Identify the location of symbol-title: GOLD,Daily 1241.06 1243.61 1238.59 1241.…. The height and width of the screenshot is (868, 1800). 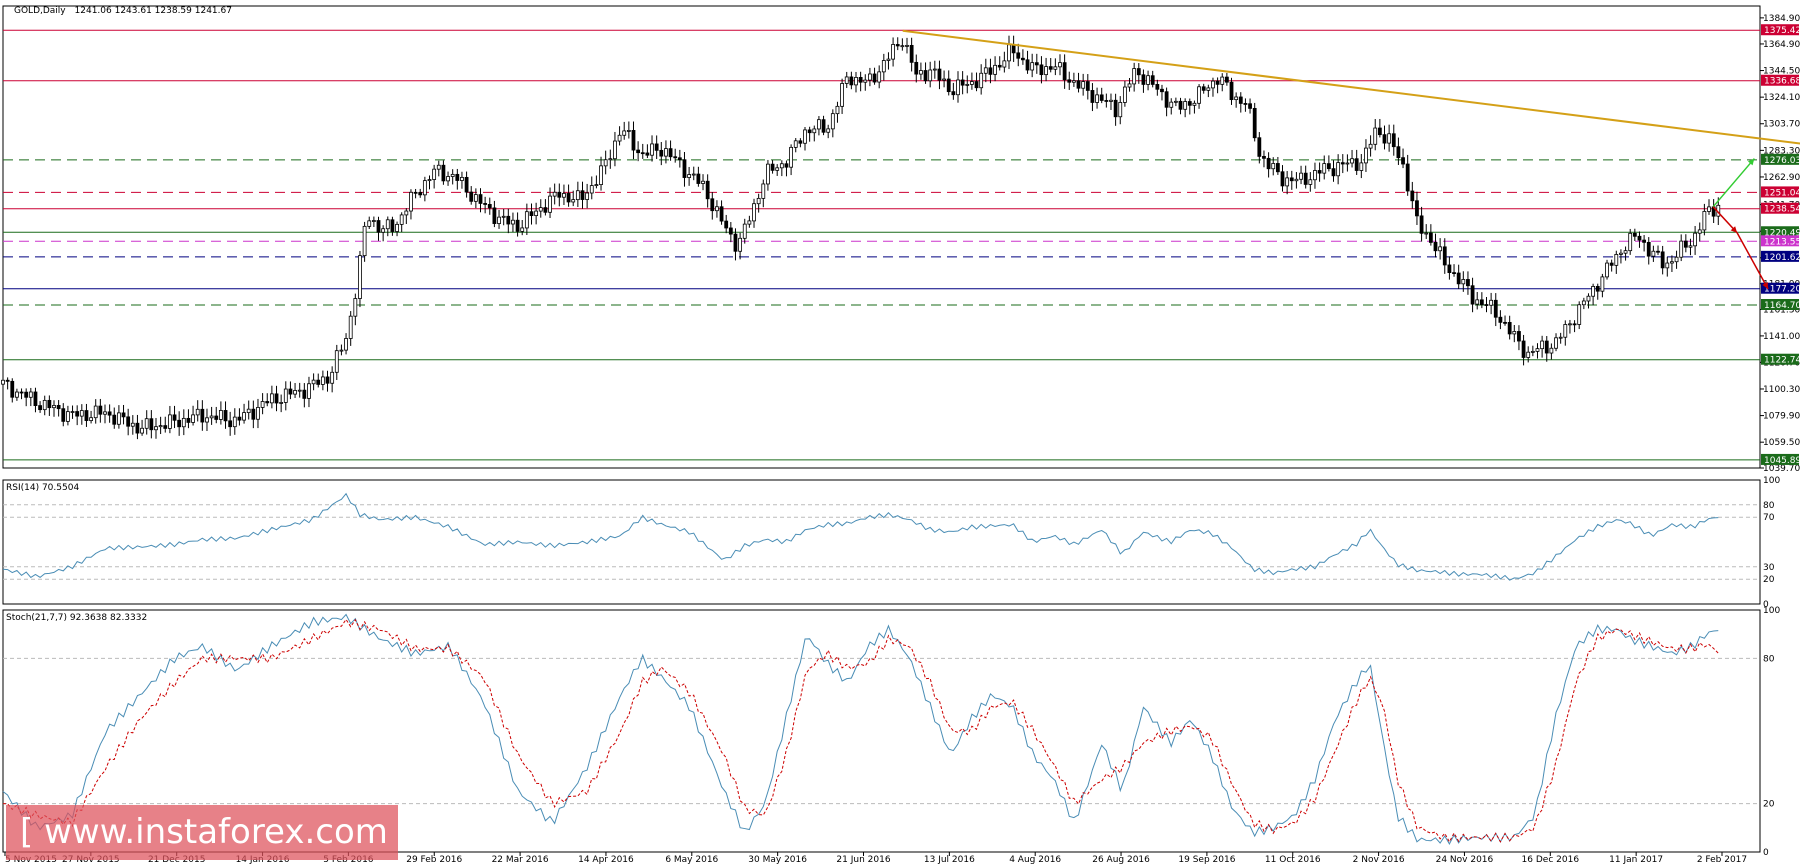
(123, 11).